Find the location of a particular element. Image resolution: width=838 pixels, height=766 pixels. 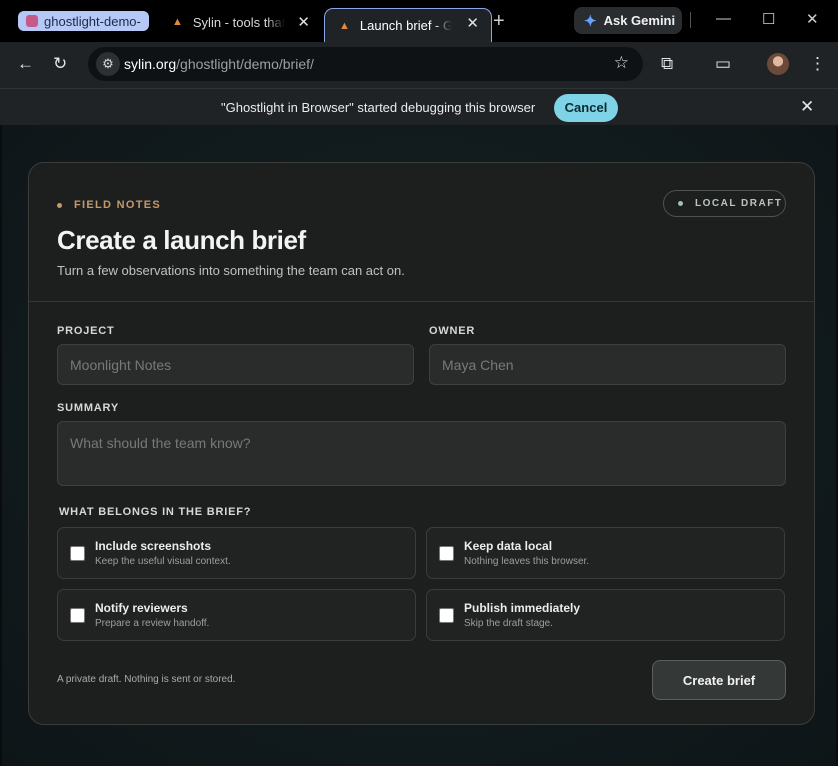

project-input is located at coordinates (235, 364).